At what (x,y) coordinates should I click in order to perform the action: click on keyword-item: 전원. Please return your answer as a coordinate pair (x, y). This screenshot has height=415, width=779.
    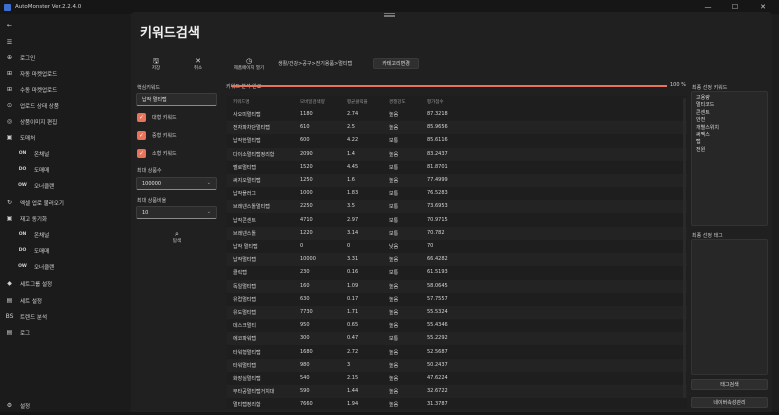
    Looking at the image, I should click on (700, 149).